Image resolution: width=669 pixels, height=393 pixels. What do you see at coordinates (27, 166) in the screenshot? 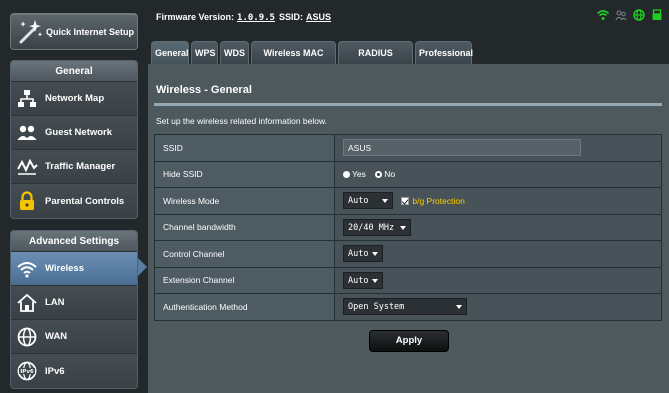
I see `traffic-manager-icon` at bounding box center [27, 166].